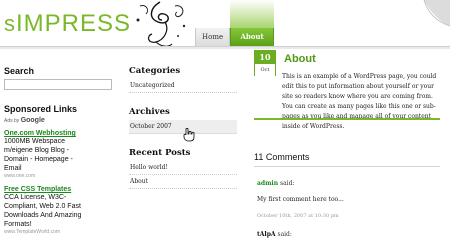 The width and height of the screenshot is (450, 250). Describe the element at coordinates (266, 234) in the screenshot. I see `comment-author-name: tAlpA` at that location.